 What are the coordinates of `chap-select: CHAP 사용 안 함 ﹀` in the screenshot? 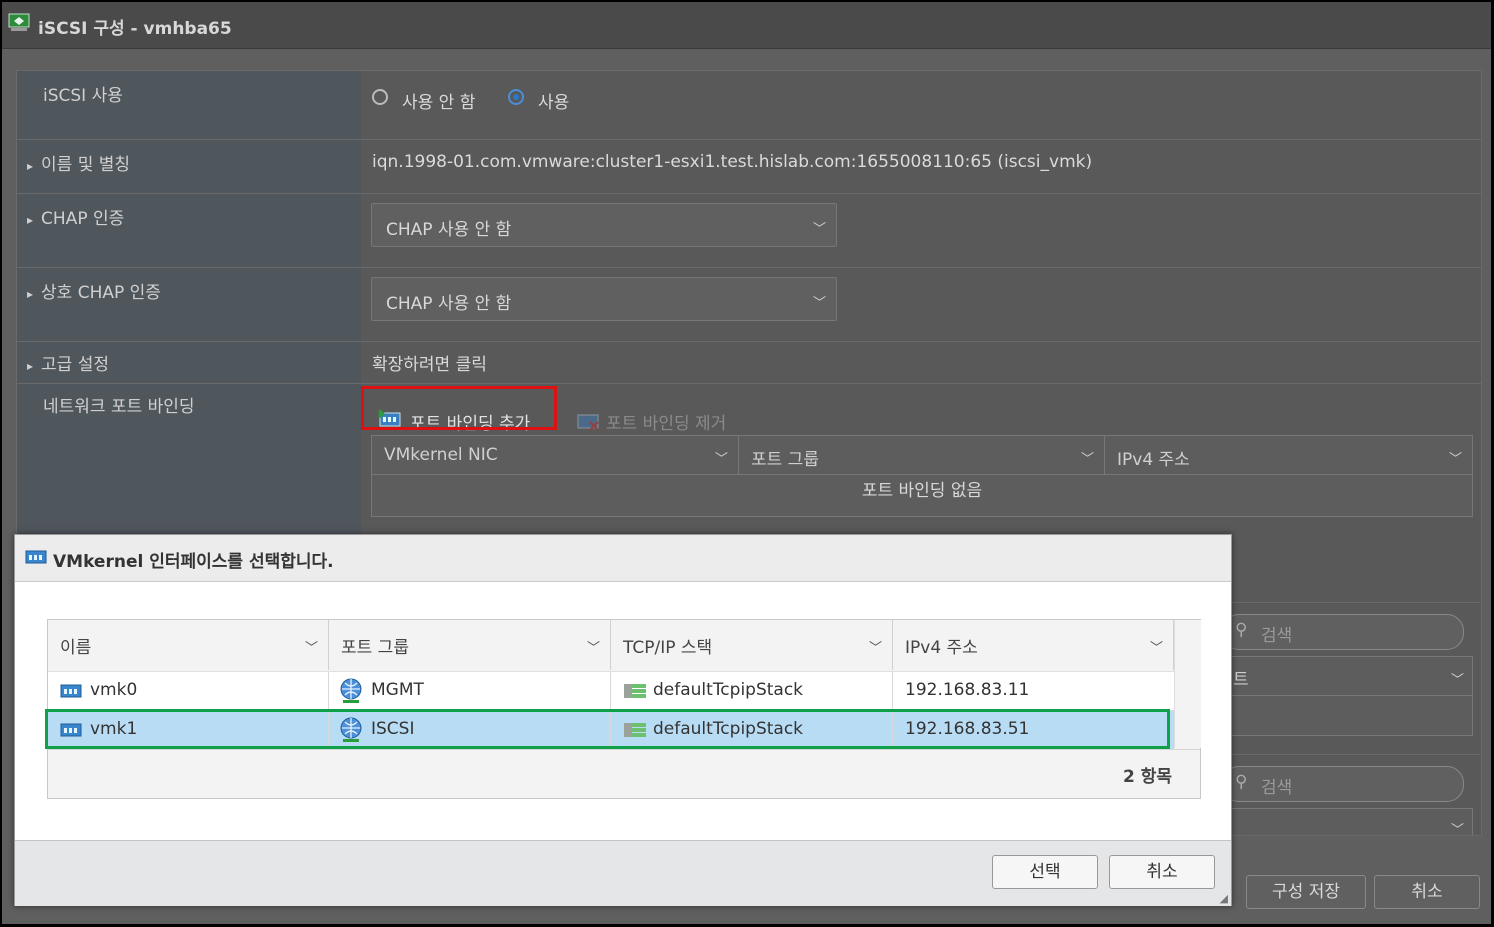 It's located at (604, 225).